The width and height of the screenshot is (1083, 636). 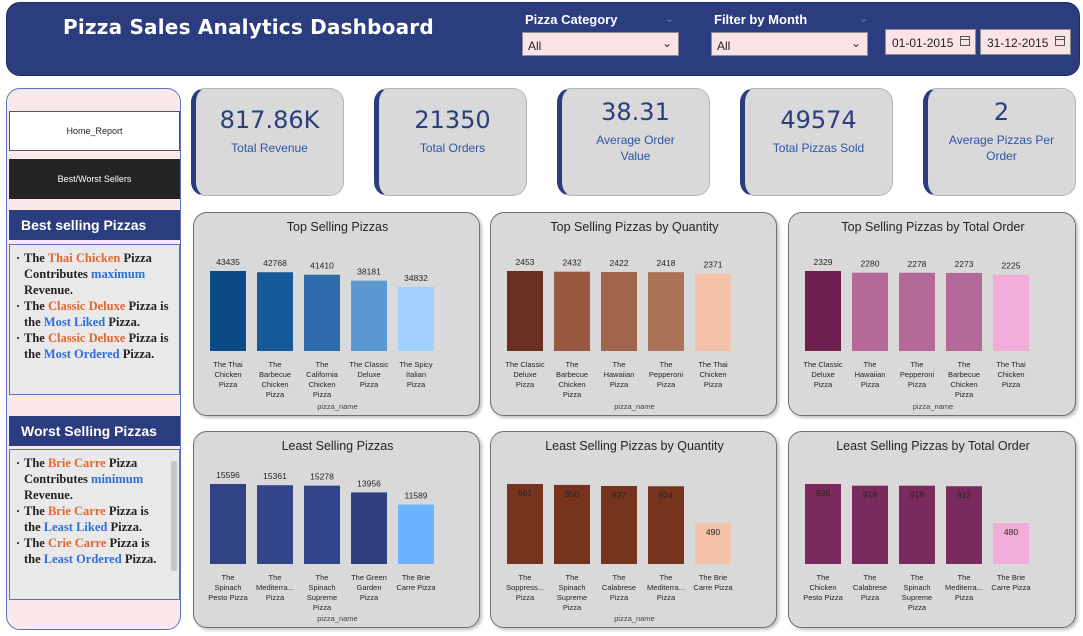 What do you see at coordinates (322, 266) in the screenshot?
I see `data-label: 41410` at bounding box center [322, 266].